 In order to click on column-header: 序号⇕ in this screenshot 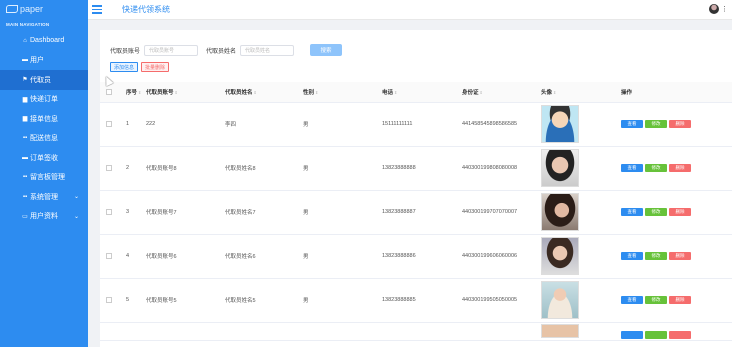, I will do `click(136, 92)`.